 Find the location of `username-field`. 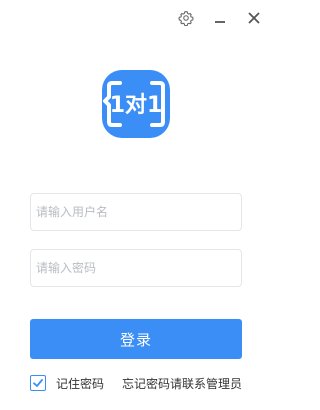

username-field is located at coordinates (136, 212).